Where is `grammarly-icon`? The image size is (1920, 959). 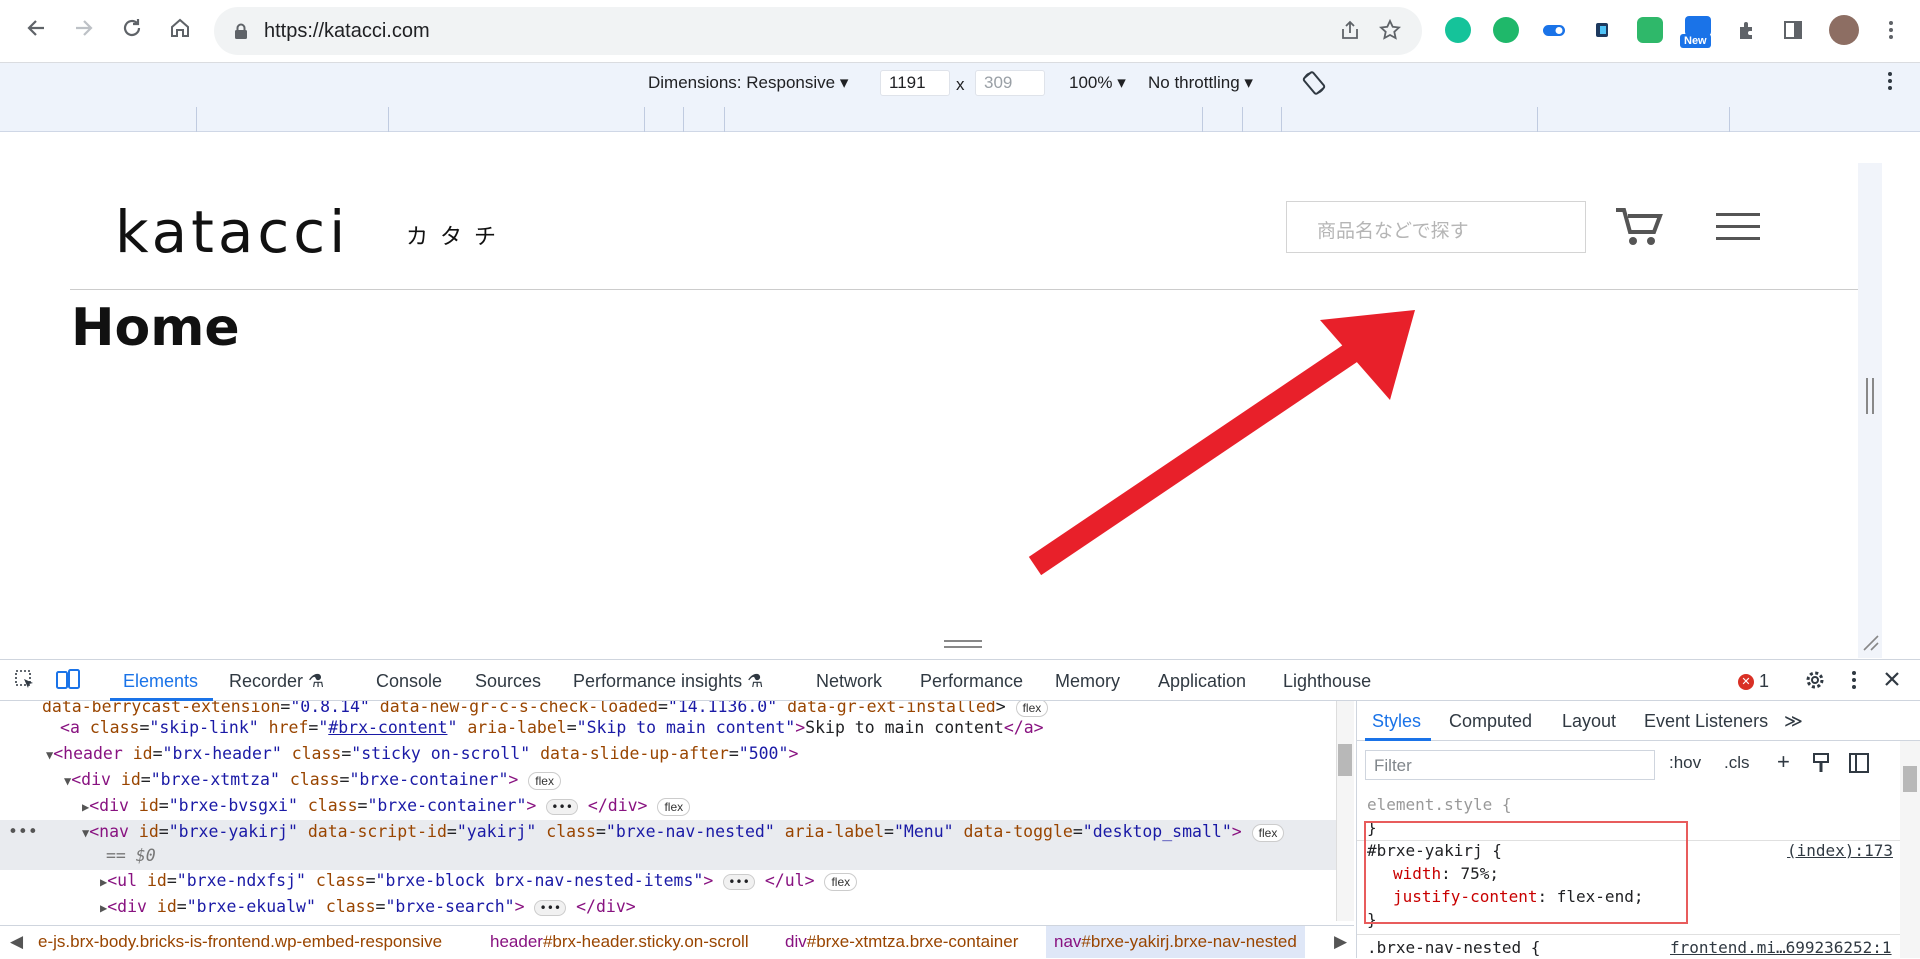 grammarly-icon is located at coordinates (1458, 30).